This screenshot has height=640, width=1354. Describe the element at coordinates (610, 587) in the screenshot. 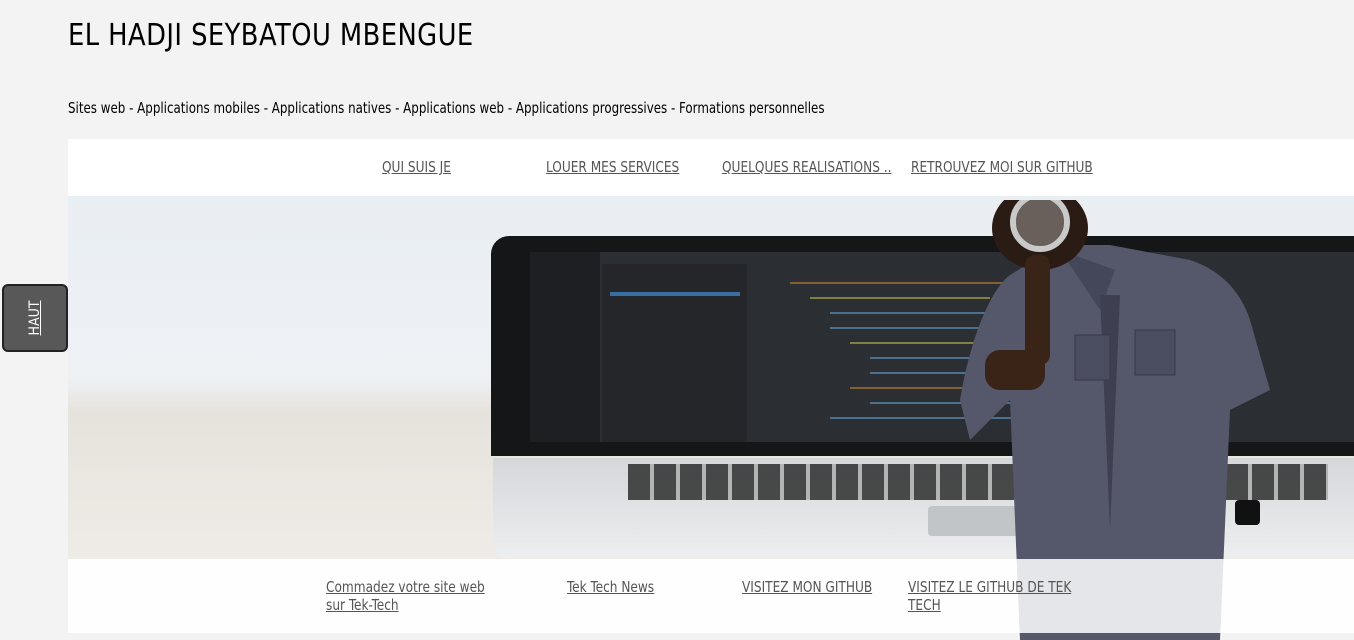

I see `footer-link-tek-tech-news: Tek Tech News` at that location.